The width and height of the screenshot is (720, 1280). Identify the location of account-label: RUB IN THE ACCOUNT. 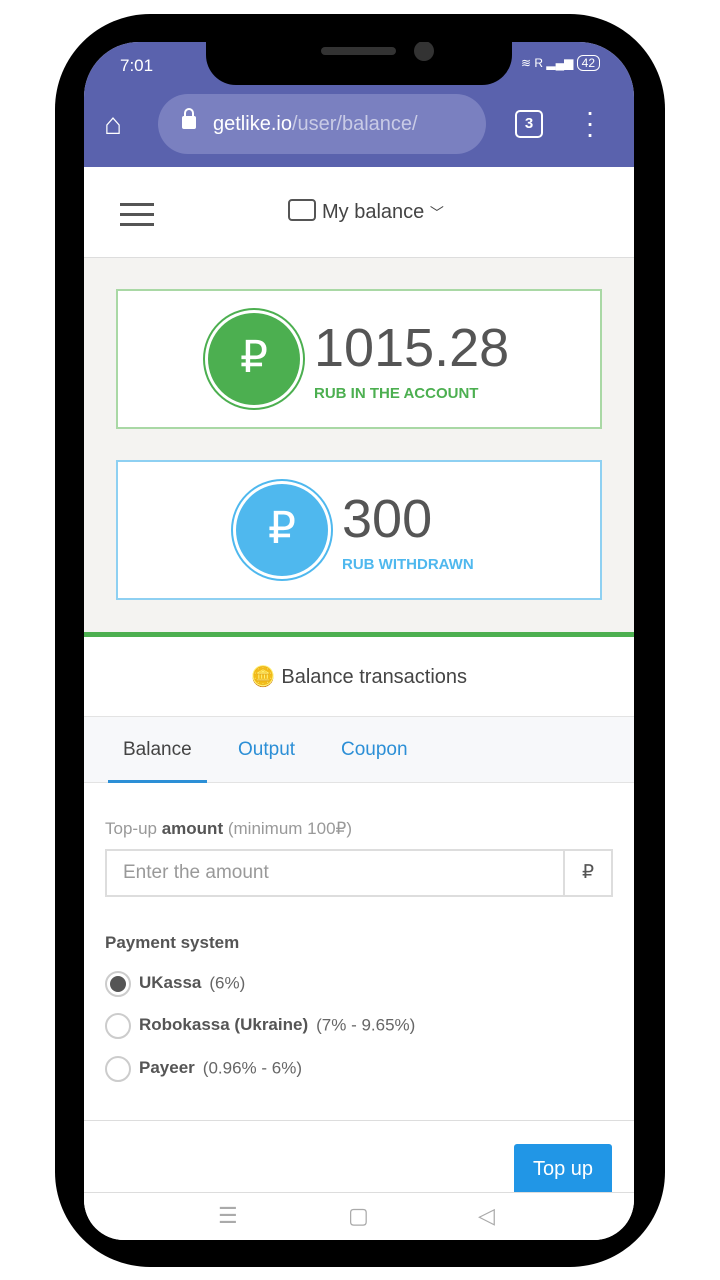
(396, 393).